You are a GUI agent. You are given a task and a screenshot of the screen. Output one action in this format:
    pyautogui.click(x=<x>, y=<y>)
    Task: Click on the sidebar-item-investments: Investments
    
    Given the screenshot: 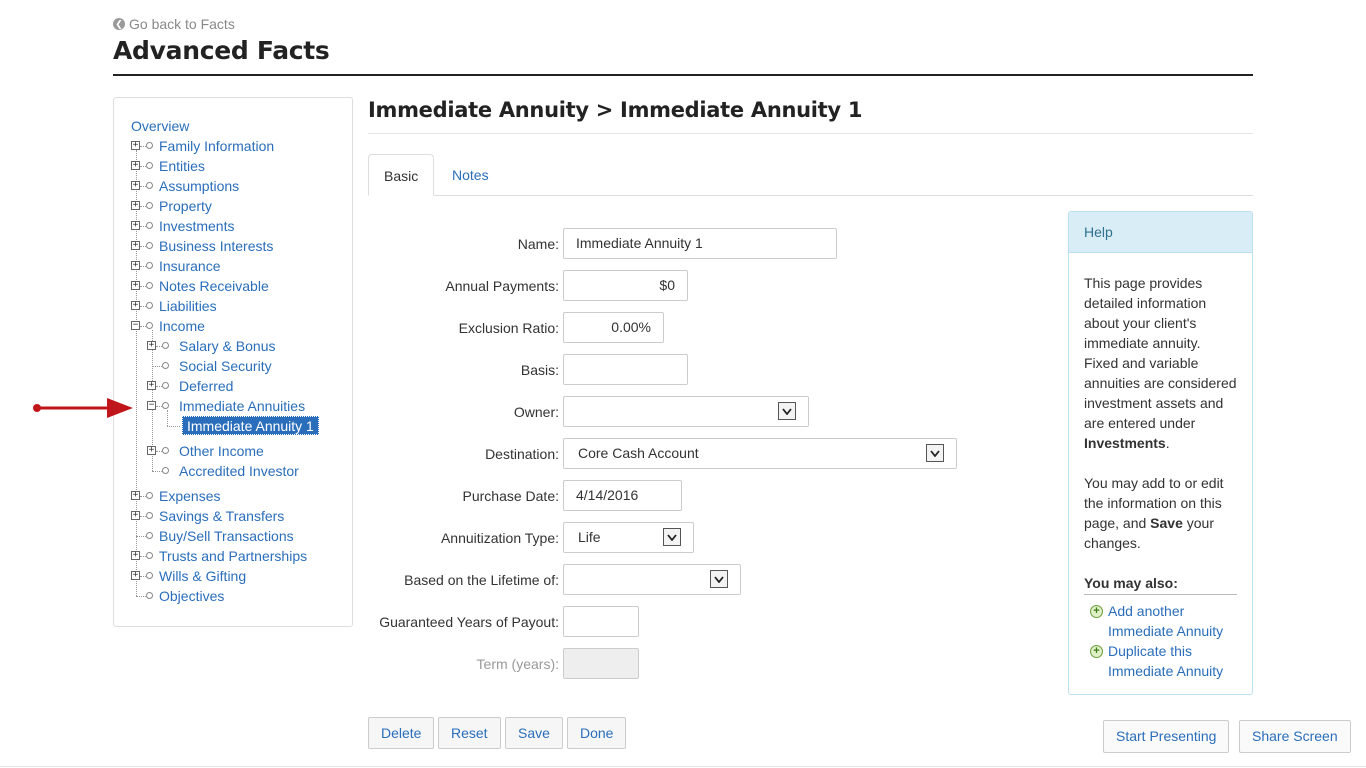 What is the action you would take?
    pyautogui.click(x=196, y=226)
    